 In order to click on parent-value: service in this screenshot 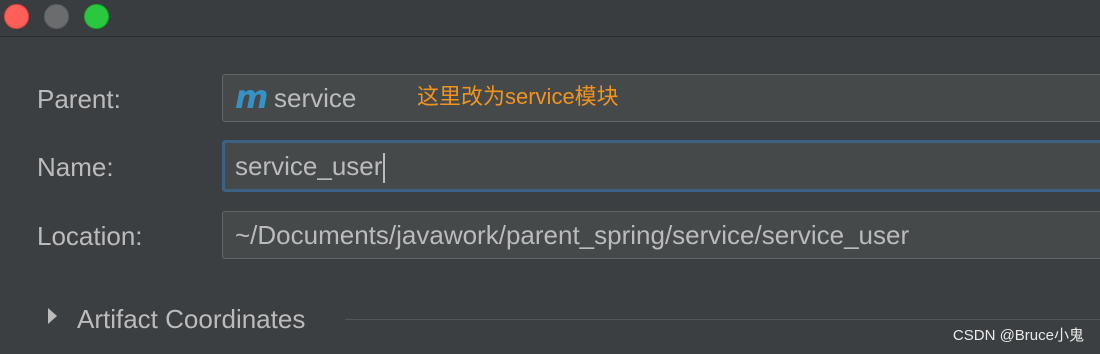, I will do `click(315, 98)`.